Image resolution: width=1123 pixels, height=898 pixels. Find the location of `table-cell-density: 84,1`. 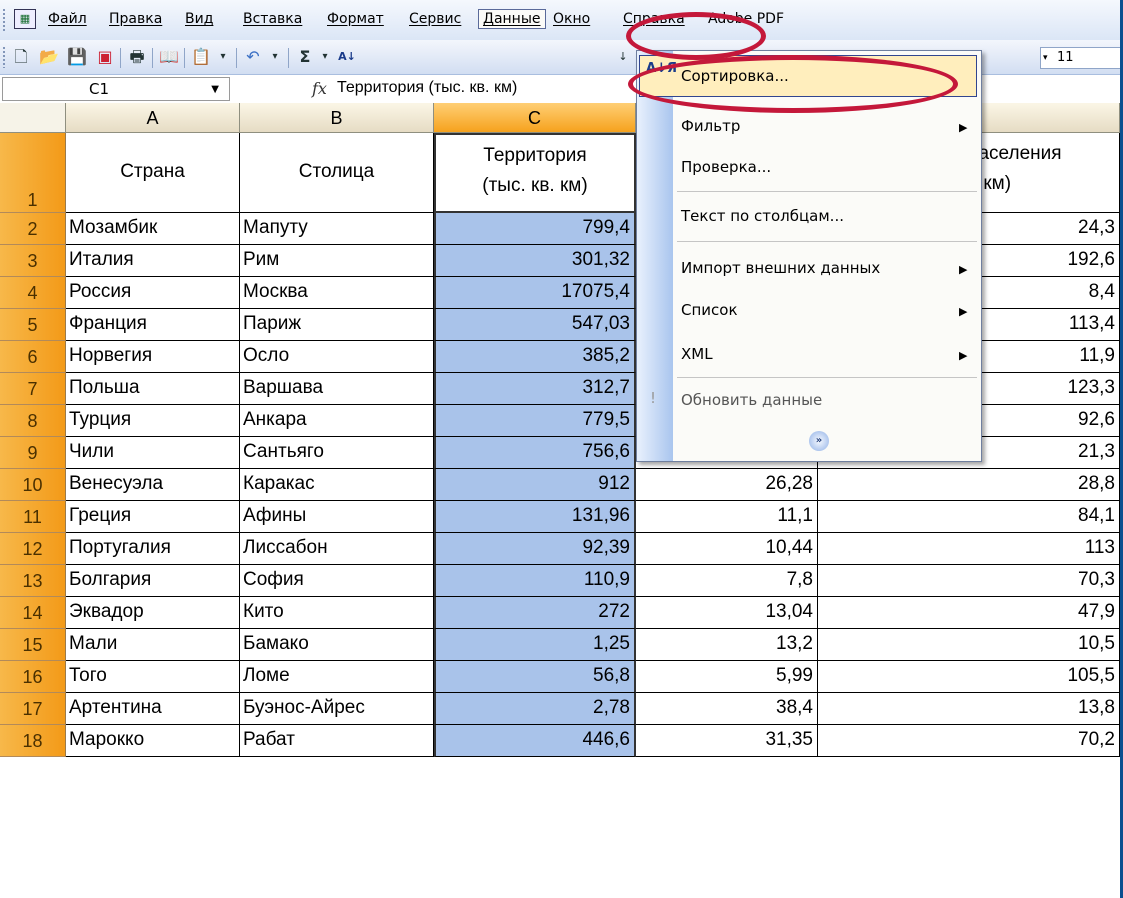

table-cell-density: 84,1 is located at coordinates (969, 517).